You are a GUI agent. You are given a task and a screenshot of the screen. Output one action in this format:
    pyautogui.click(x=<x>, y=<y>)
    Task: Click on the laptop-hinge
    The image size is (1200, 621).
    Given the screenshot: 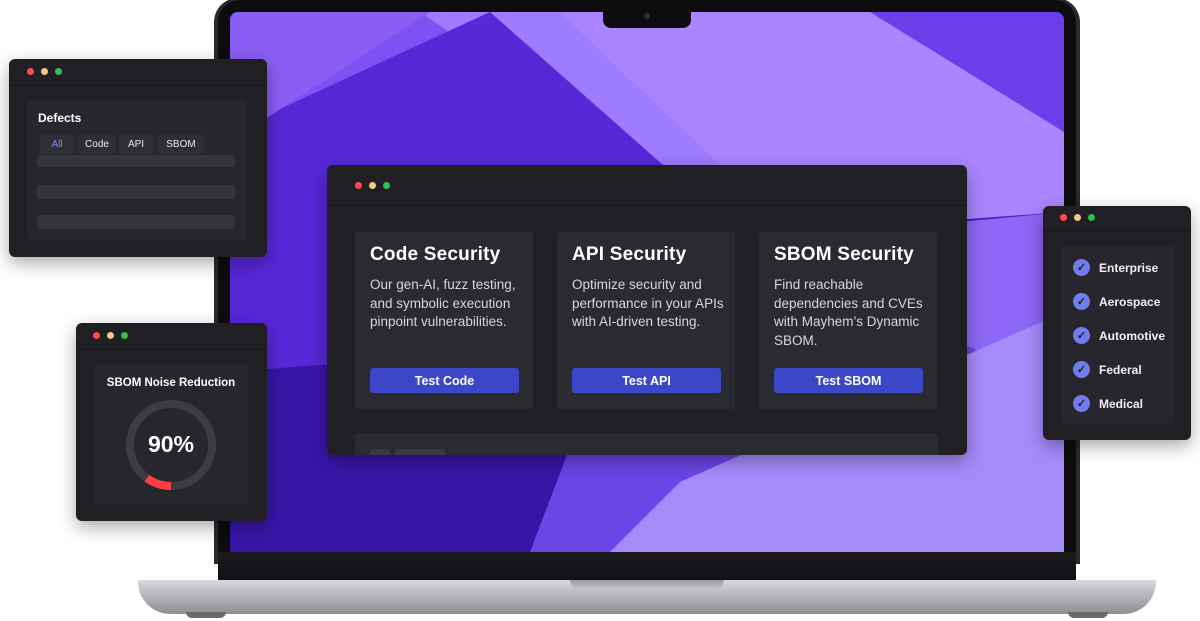 What is the action you would take?
    pyautogui.click(x=647, y=566)
    